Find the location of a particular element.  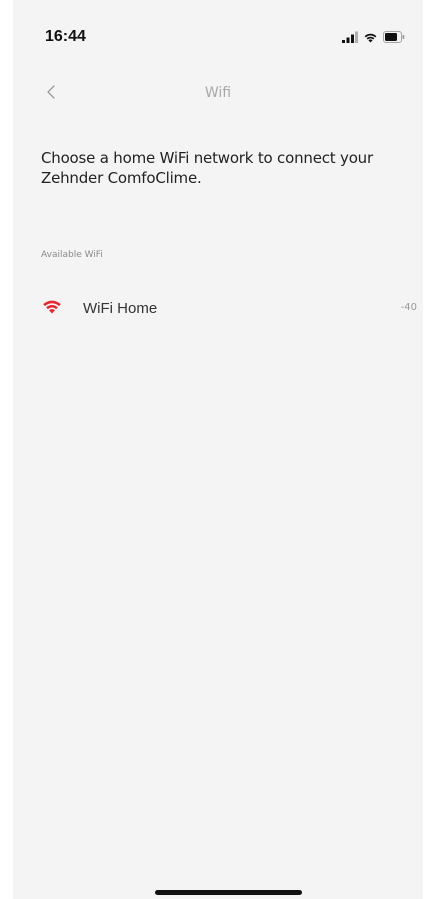

available-wifi-label: Available WiFi is located at coordinates (72, 255).